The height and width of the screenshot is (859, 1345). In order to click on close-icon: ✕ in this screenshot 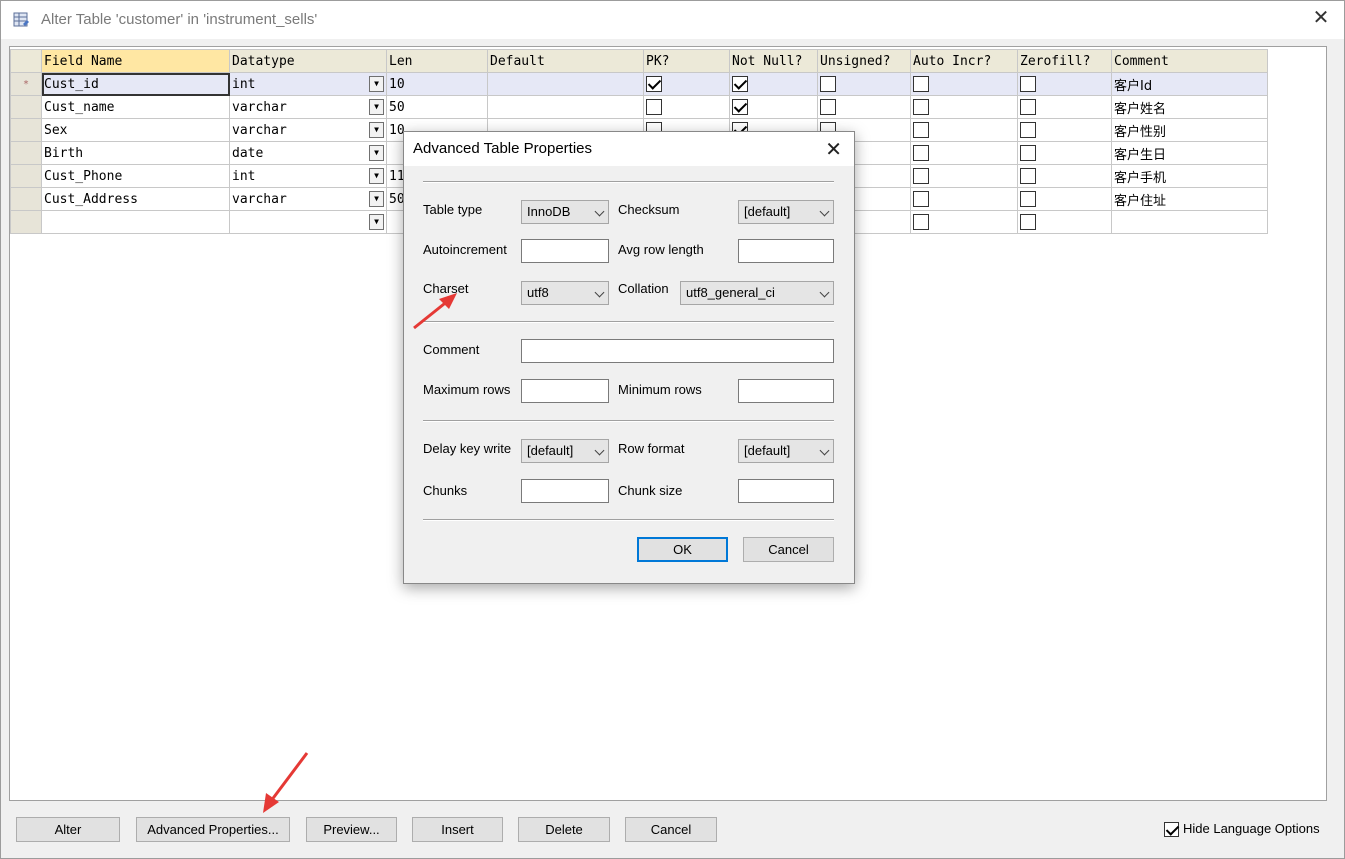, I will do `click(1321, 18)`.